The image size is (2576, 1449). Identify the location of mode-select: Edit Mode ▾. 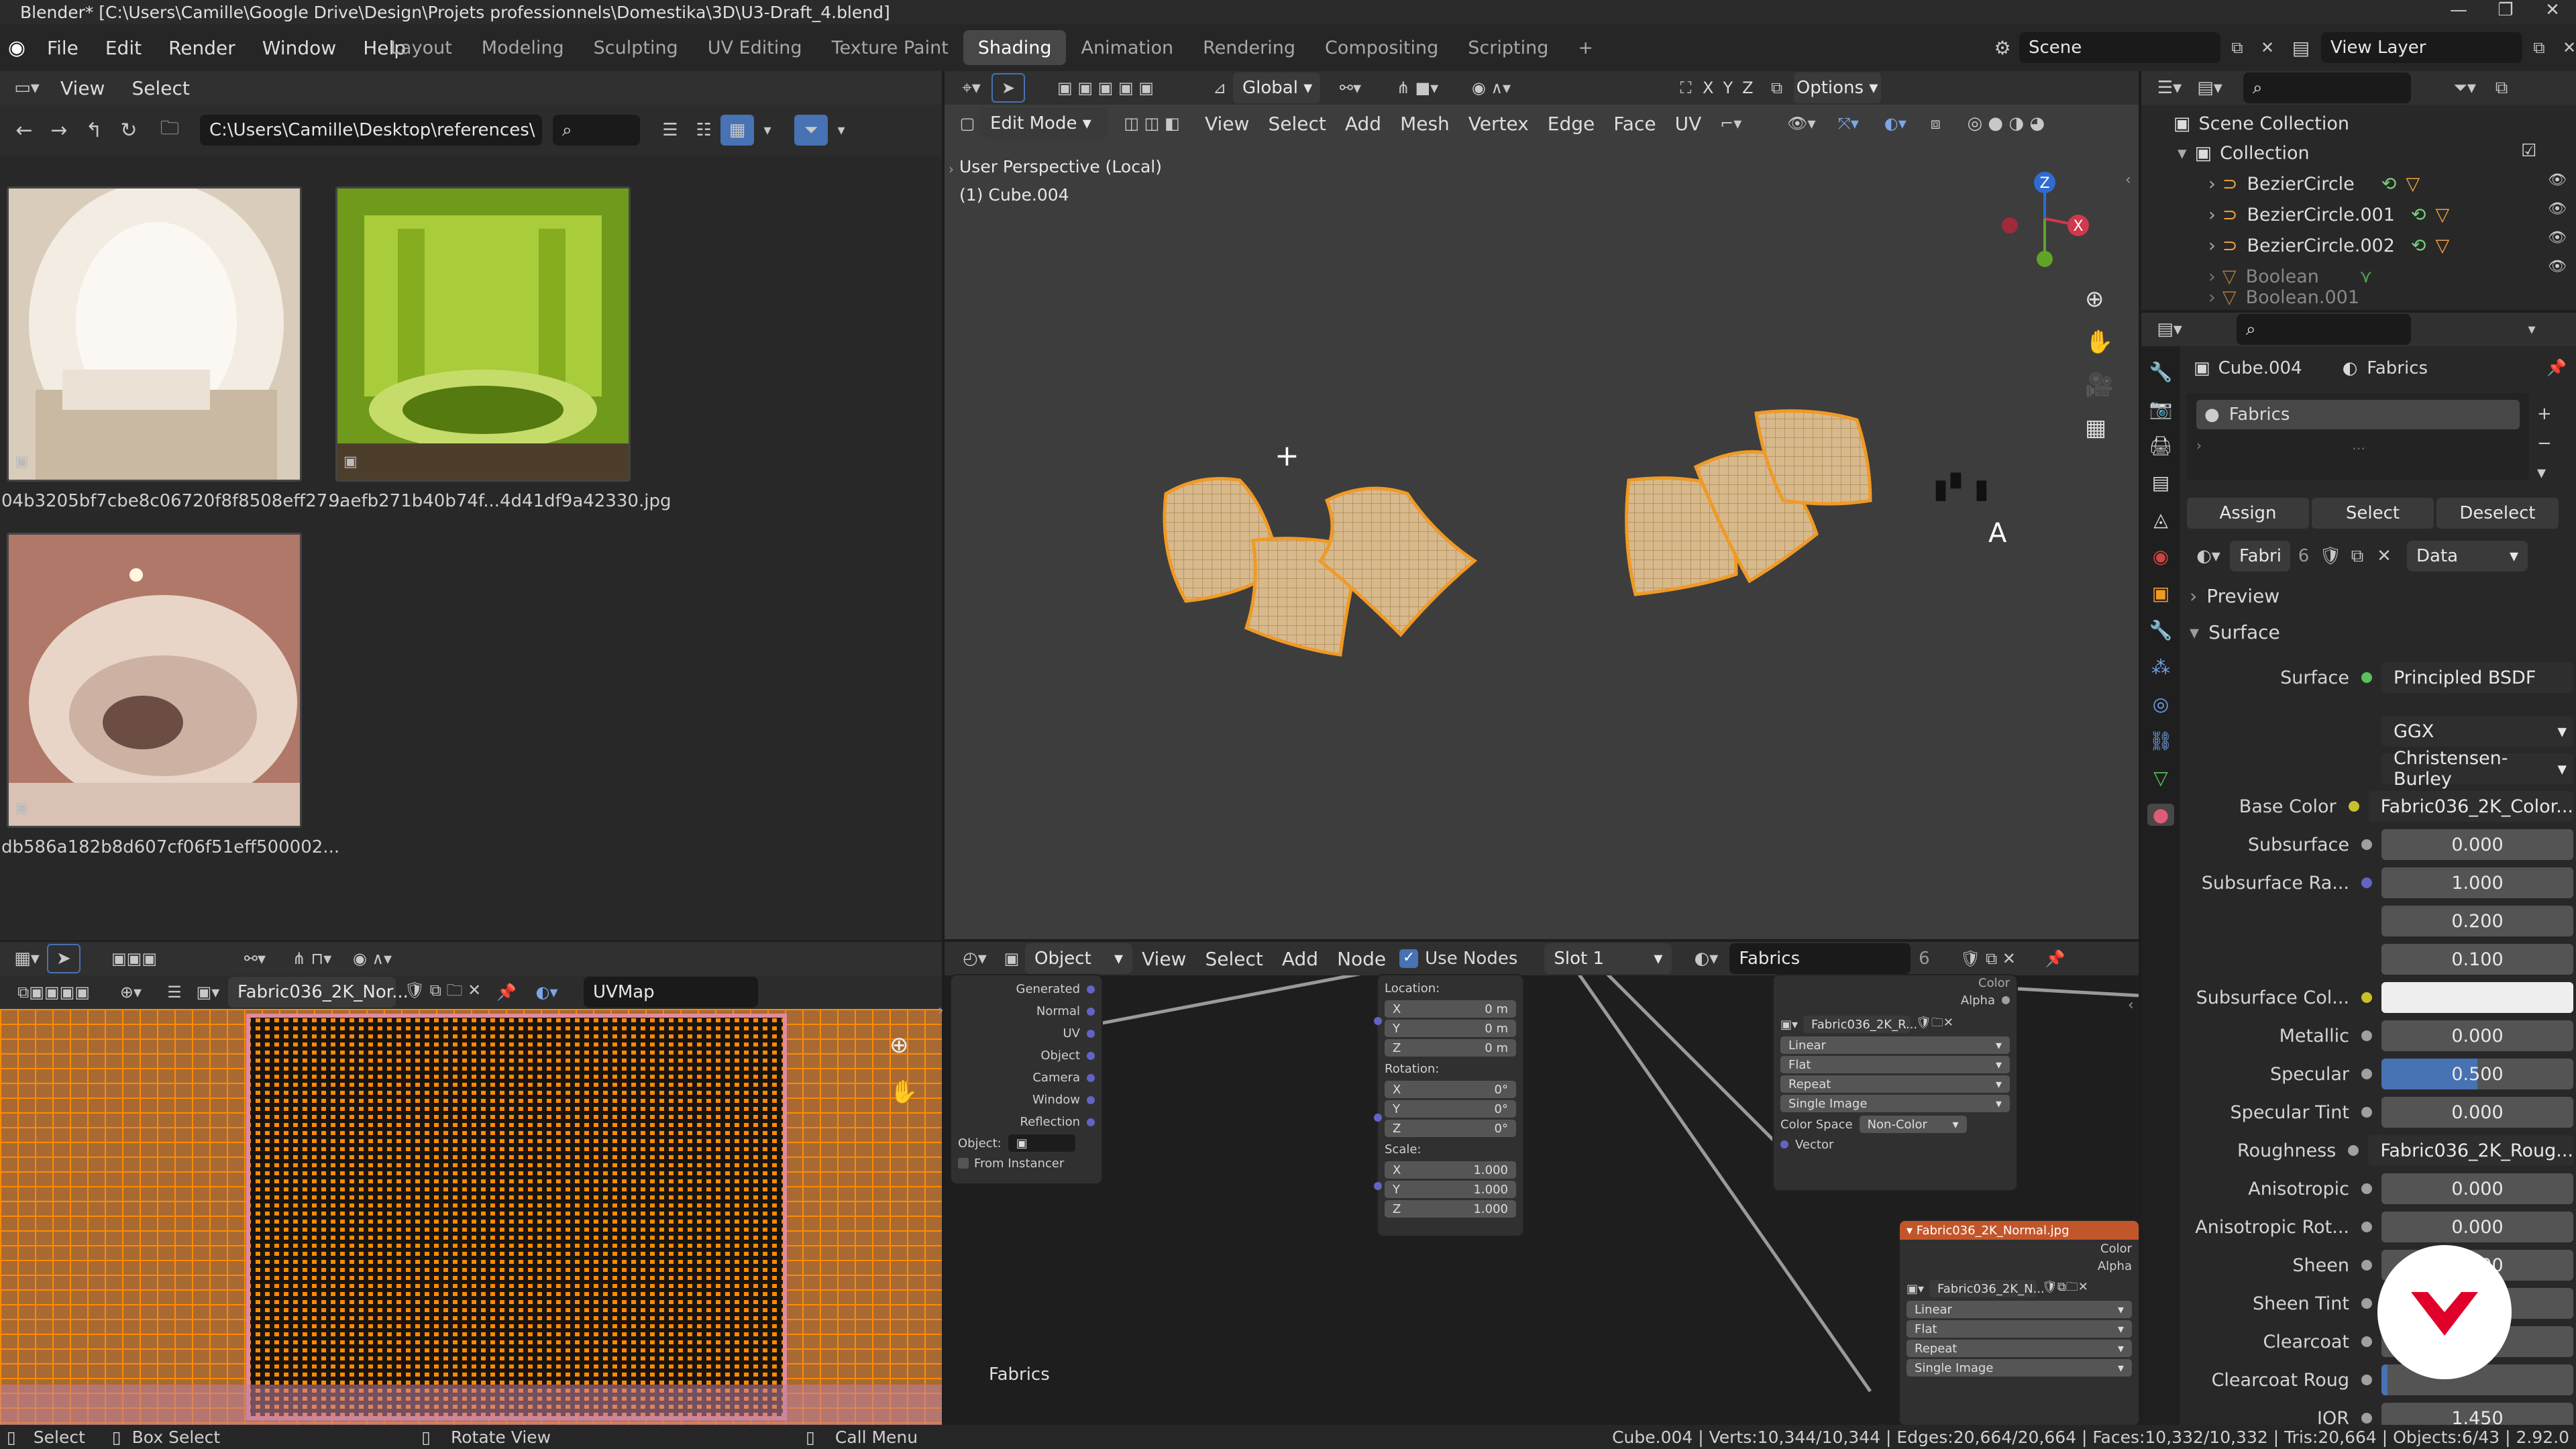
(1044, 123).